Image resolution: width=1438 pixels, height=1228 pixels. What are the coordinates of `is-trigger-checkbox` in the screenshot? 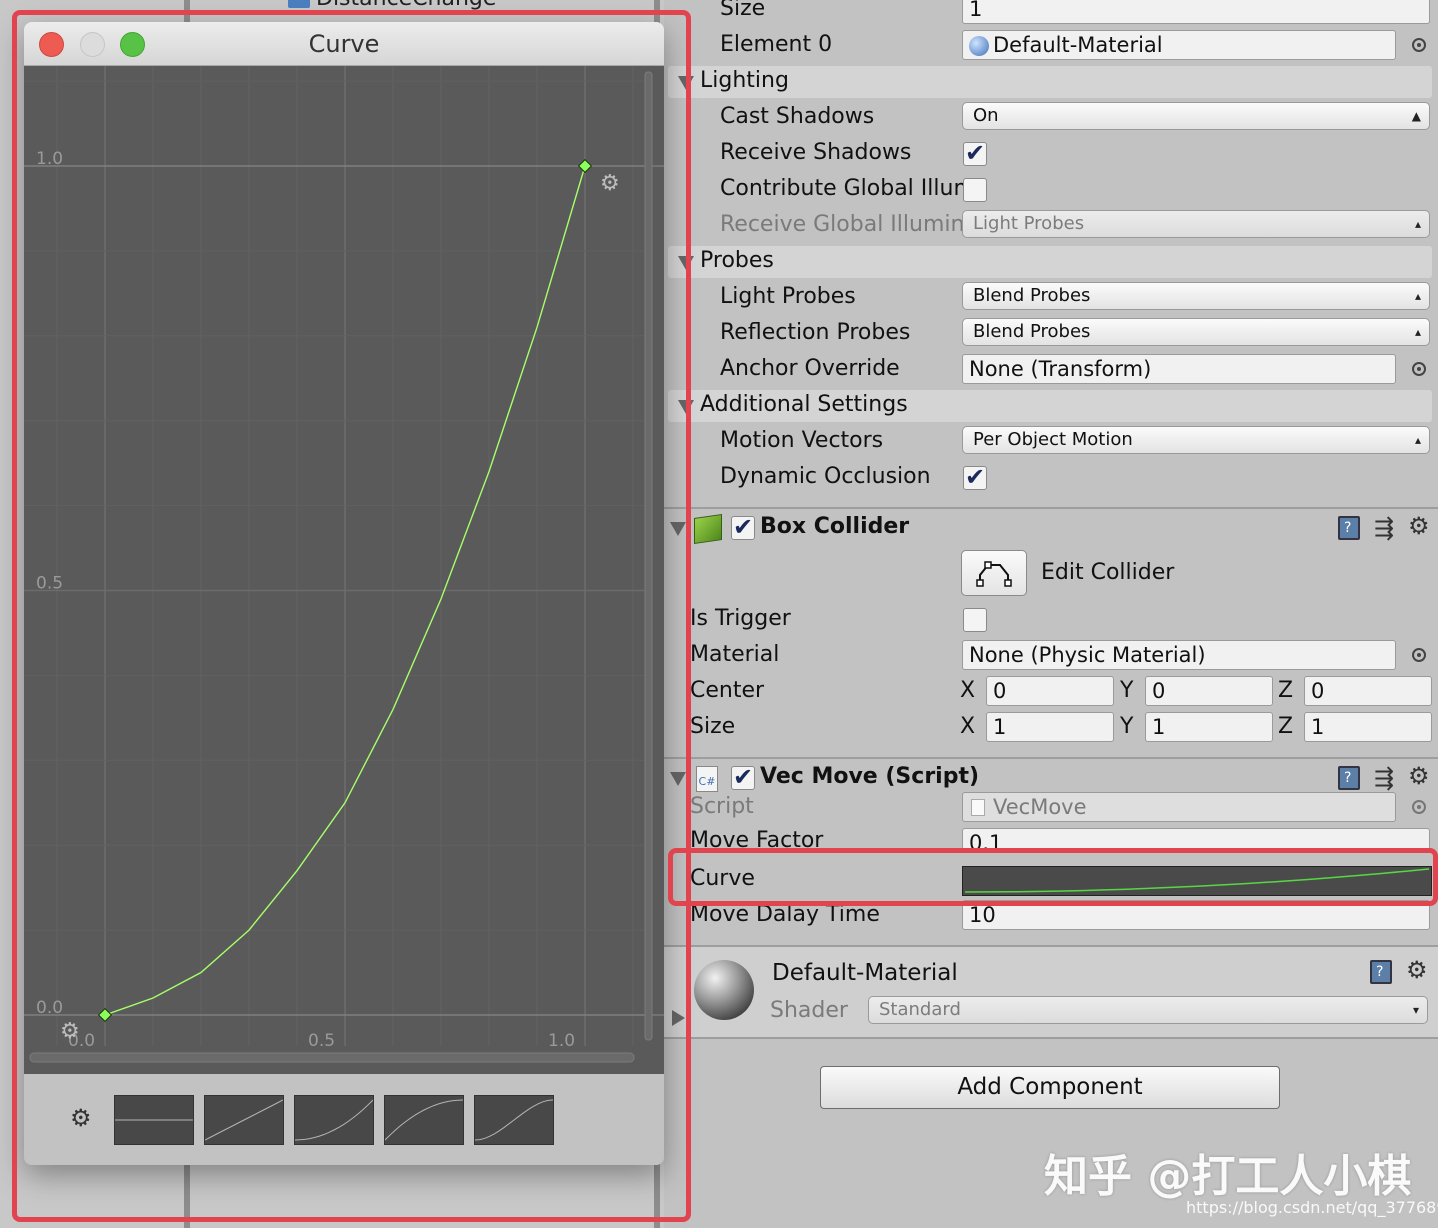 It's located at (975, 620).